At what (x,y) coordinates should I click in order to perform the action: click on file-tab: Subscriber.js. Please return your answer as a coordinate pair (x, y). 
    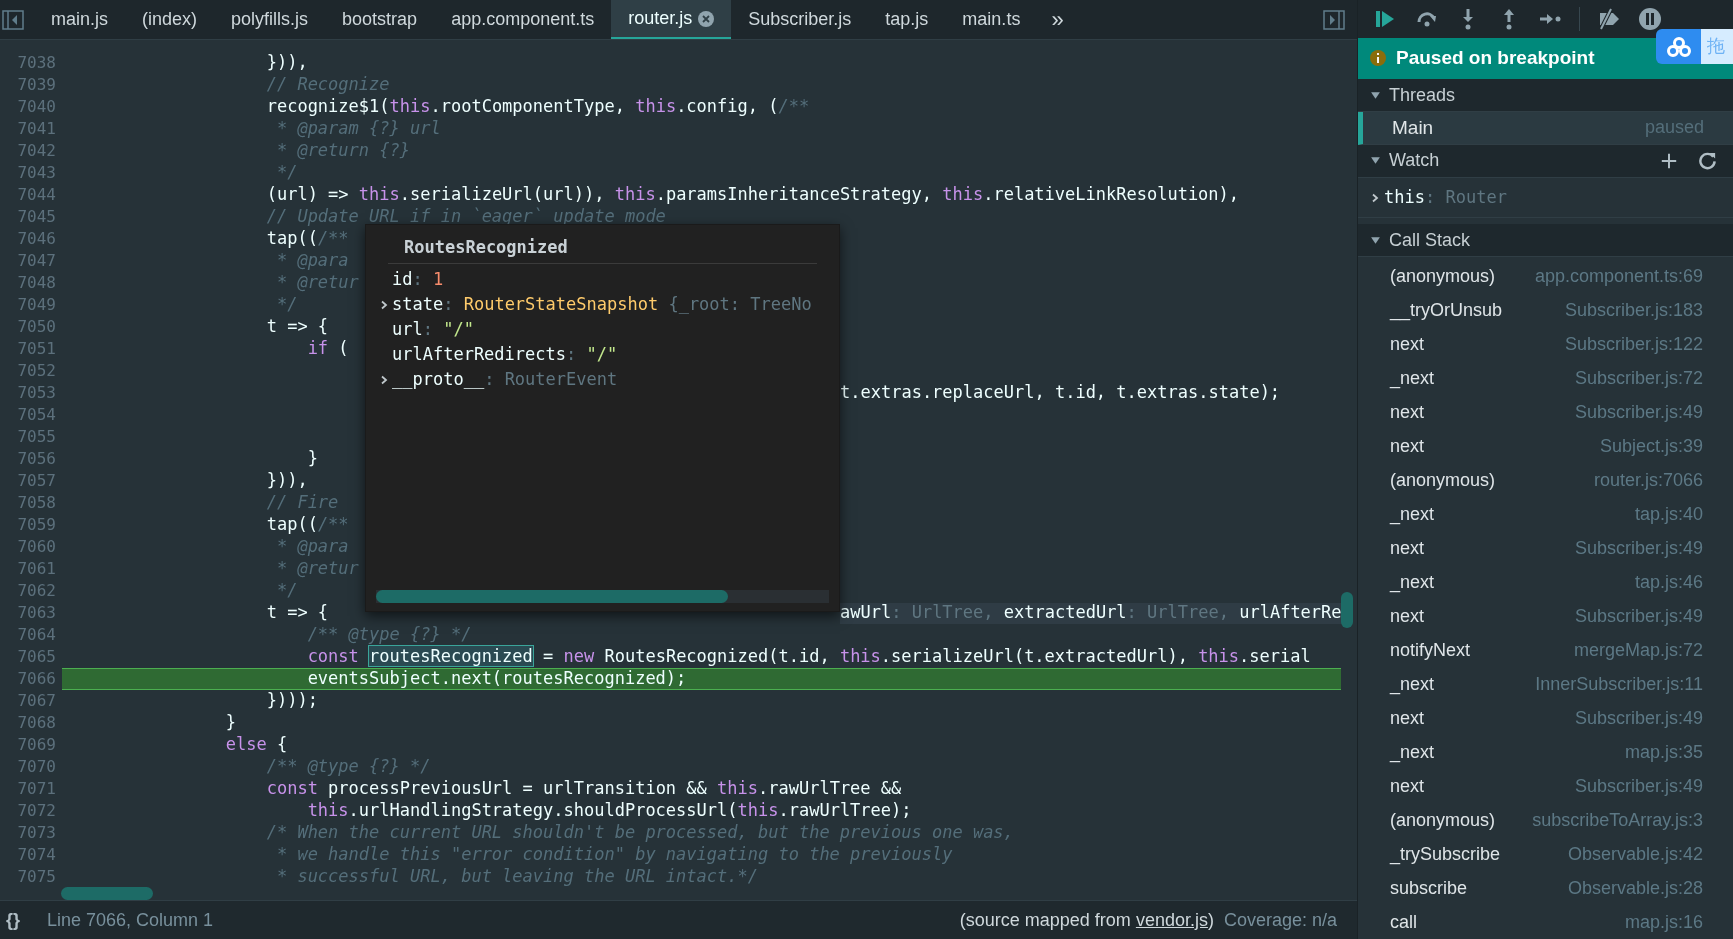
    Looking at the image, I should click on (800, 19).